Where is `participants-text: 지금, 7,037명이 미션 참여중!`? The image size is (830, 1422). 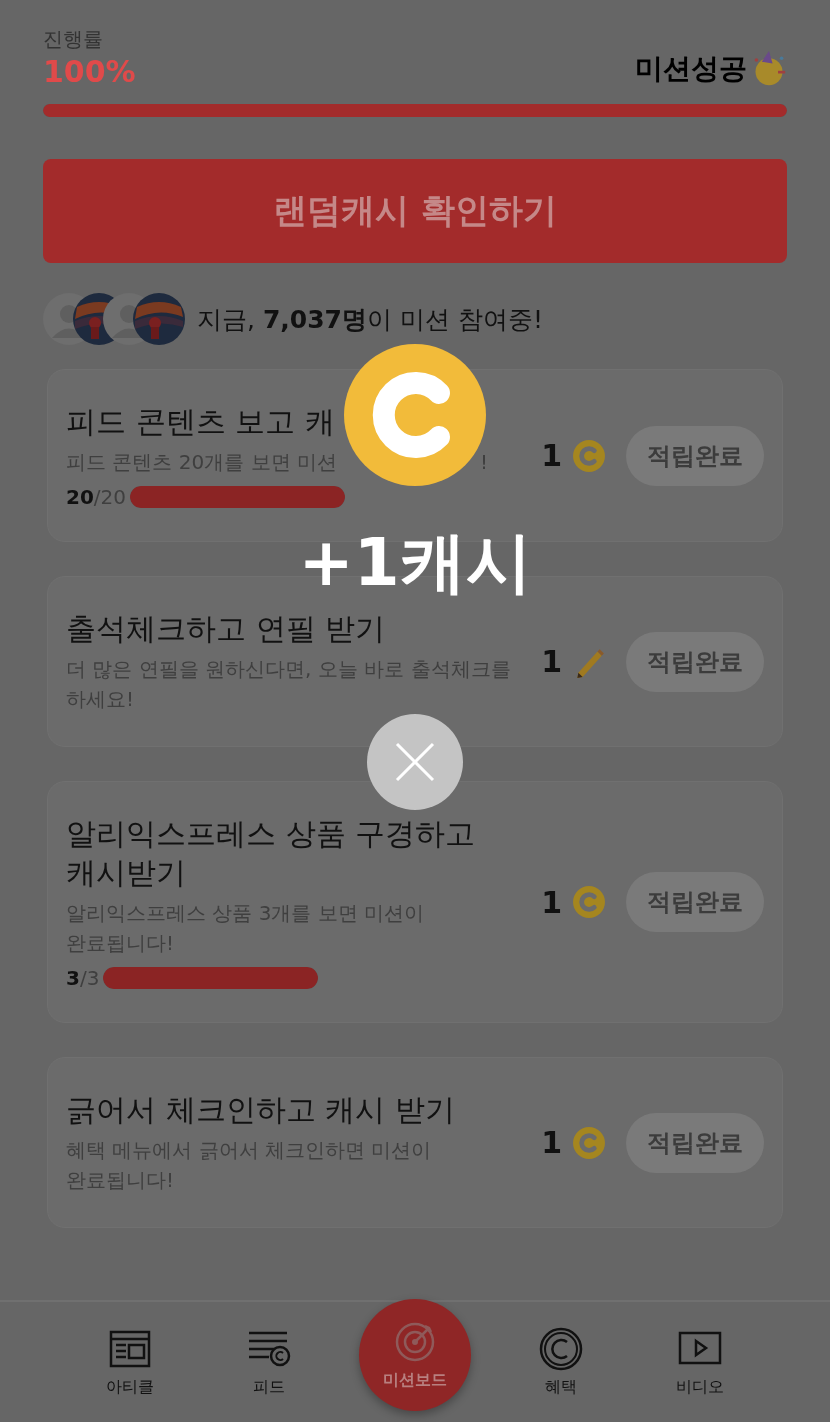
participants-text: 지금, 7,037명이 미션 참여중! is located at coordinates (370, 319).